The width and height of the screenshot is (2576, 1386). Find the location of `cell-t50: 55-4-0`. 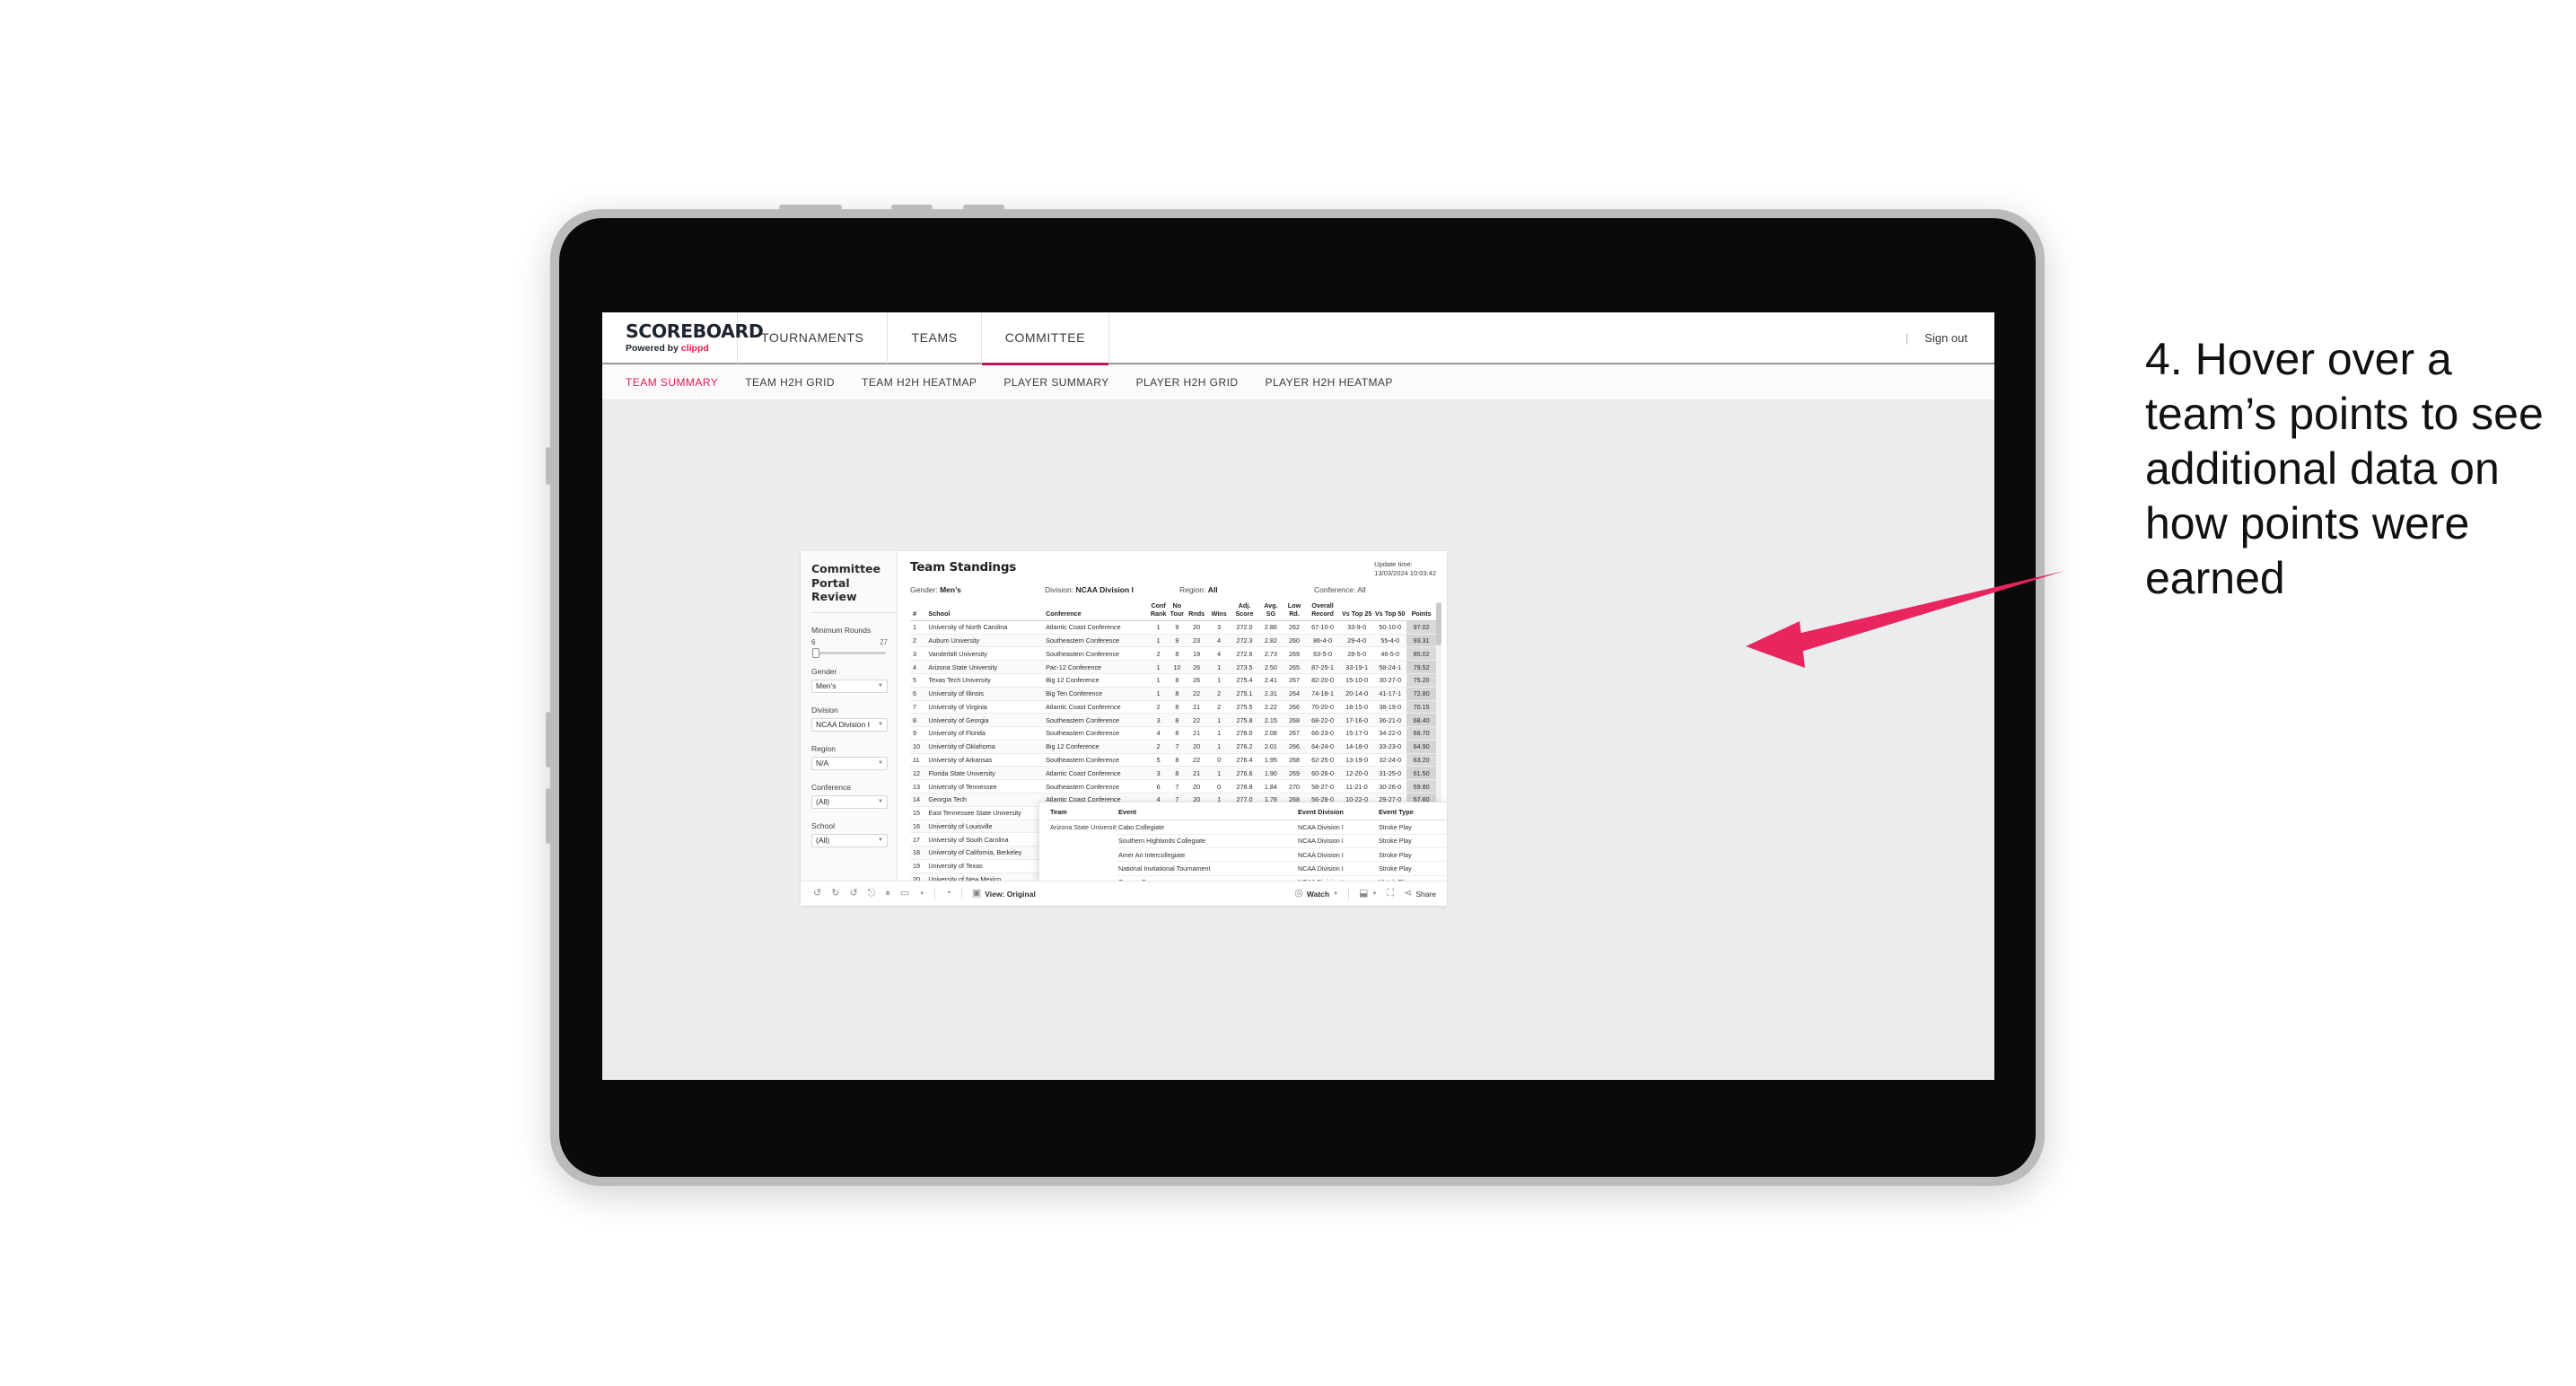

cell-t50: 55-4-0 is located at coordinates (1390, 641).